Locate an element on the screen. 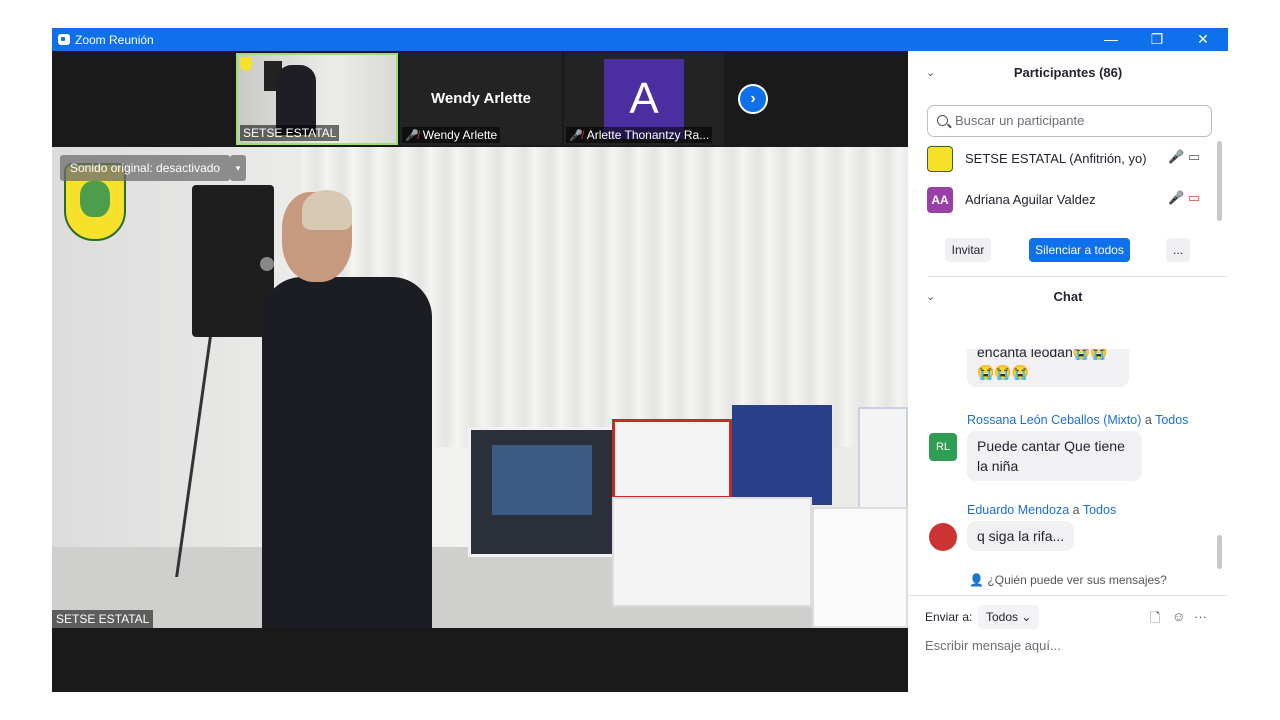  pot-box-shape is located at coordinates (672, 459).